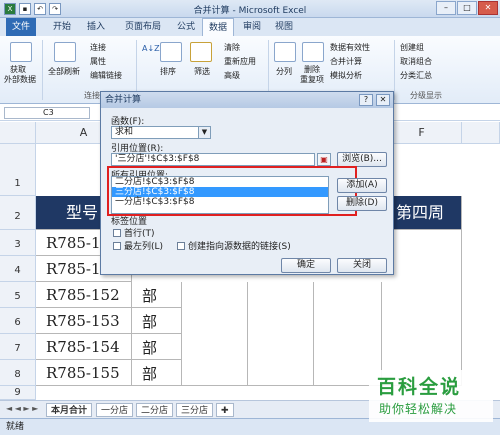 This screenshot has width=500, height=435. What do you see at coordinates (467, 8) in the screenshot?
I see `maximize-button: □` at bounding box center [467, 8].